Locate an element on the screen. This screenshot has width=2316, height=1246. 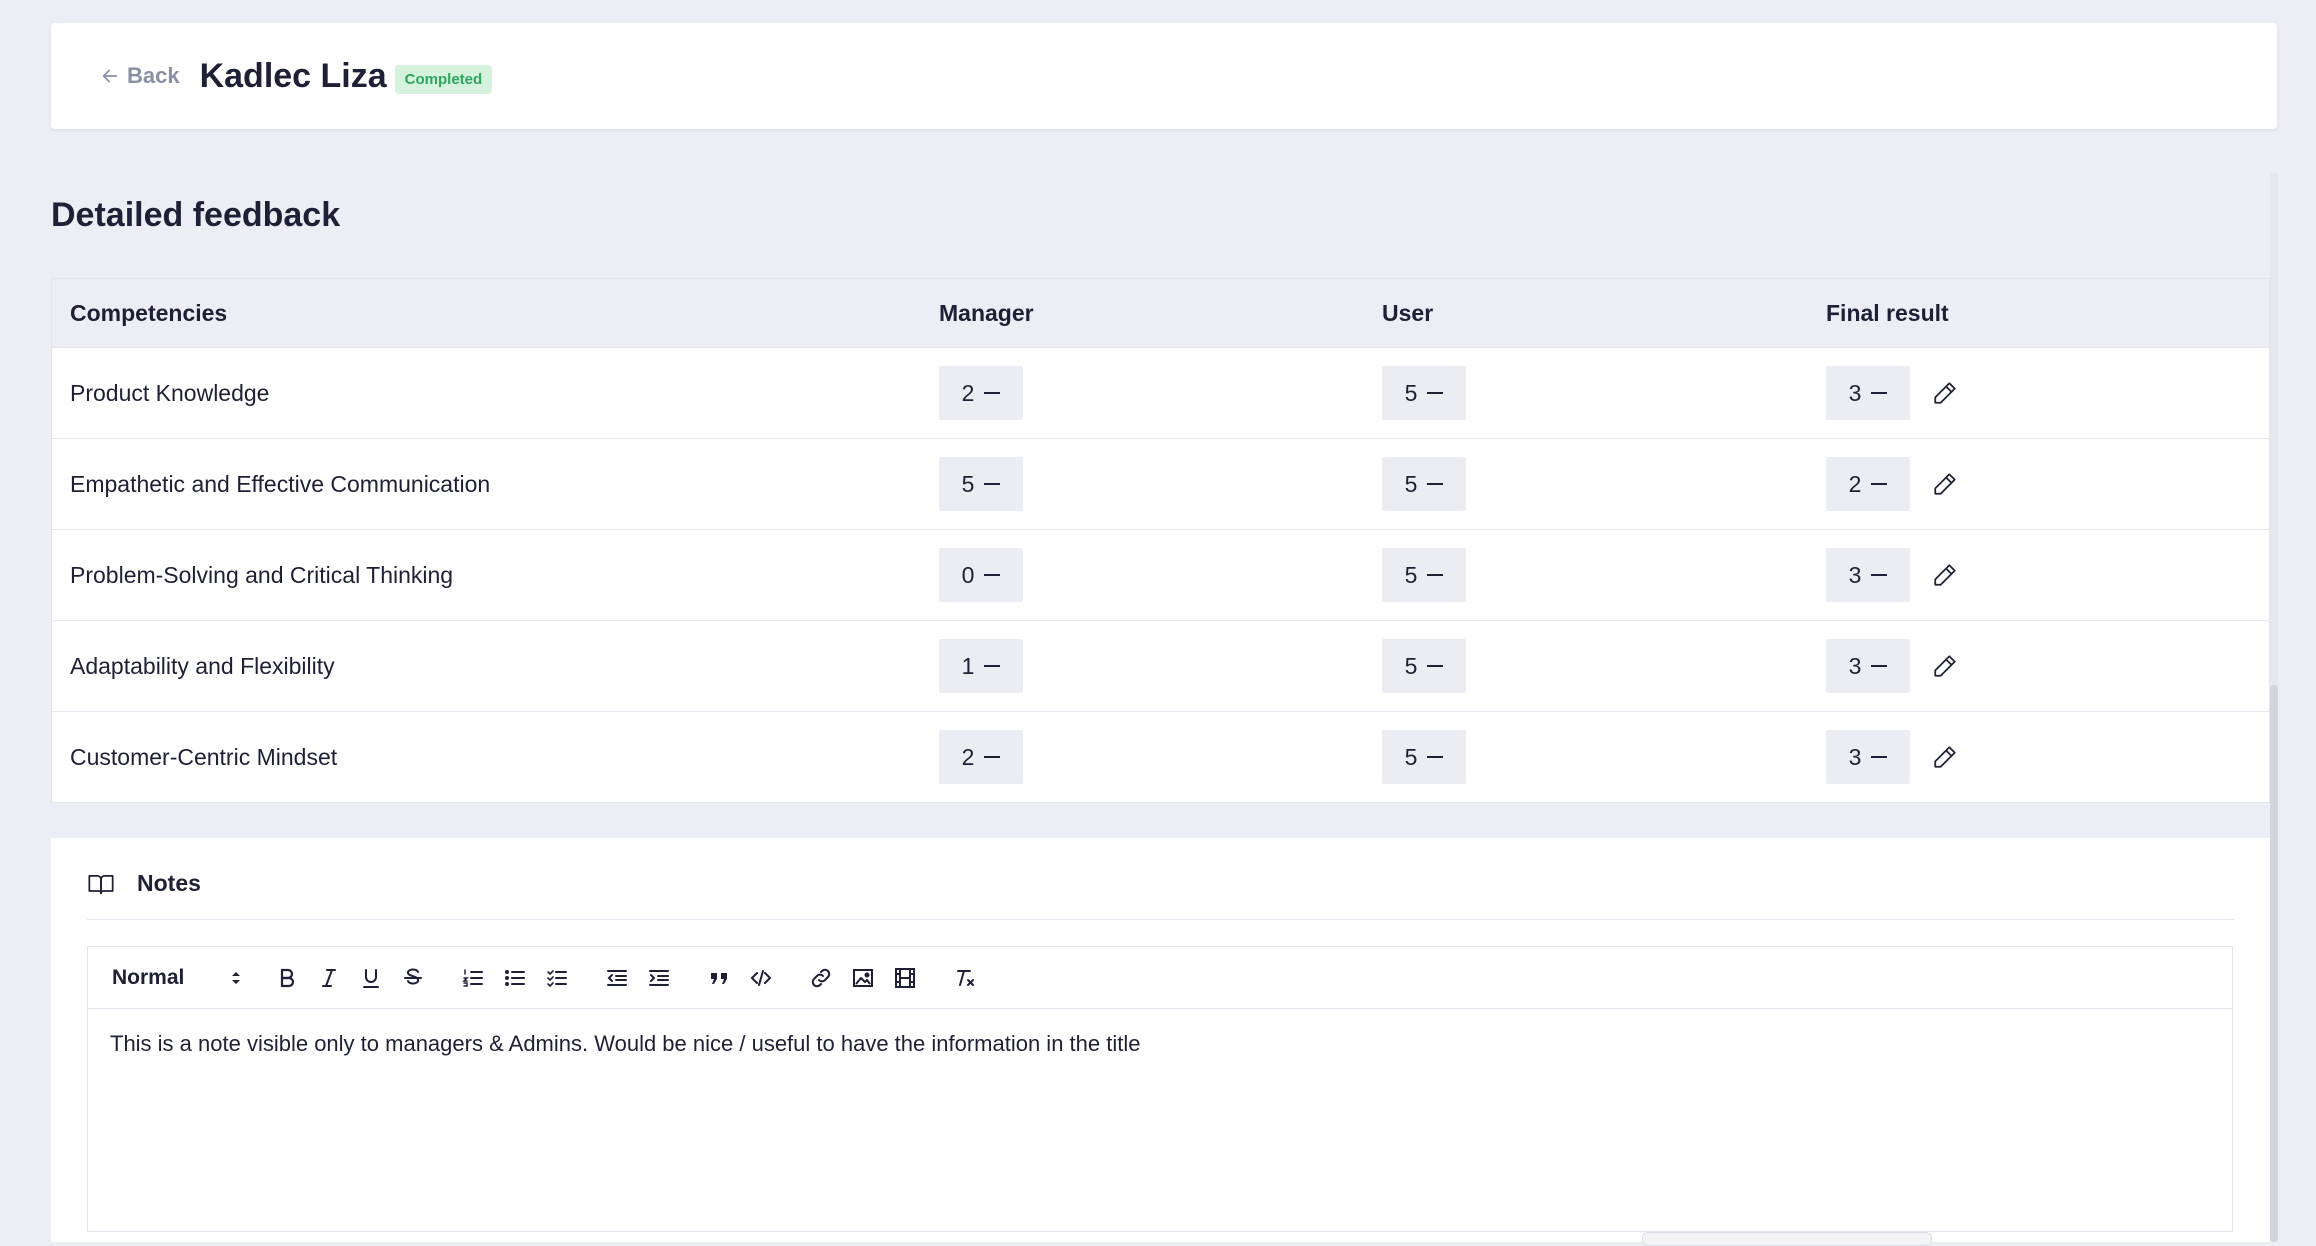
book-icon is located at coordinates (101, 884).